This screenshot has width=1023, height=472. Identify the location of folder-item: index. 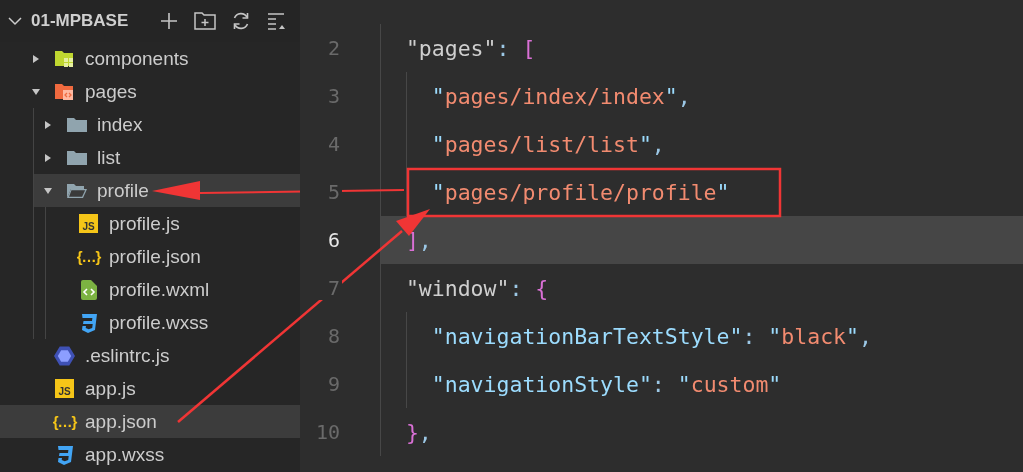
(167, 124).